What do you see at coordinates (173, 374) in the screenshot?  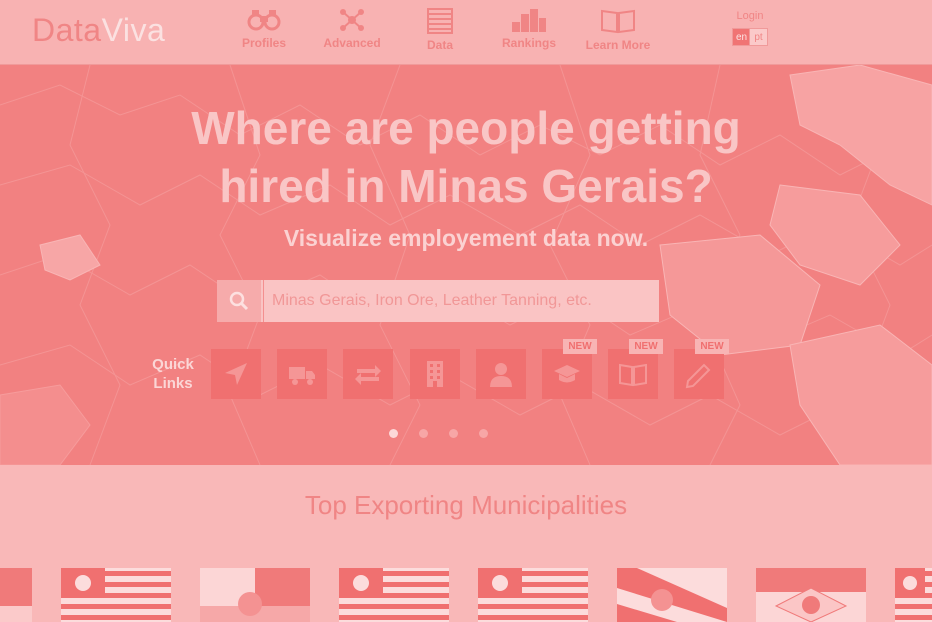 I see `quick-links-label: Quick Links` at bounding box center [173, 374].